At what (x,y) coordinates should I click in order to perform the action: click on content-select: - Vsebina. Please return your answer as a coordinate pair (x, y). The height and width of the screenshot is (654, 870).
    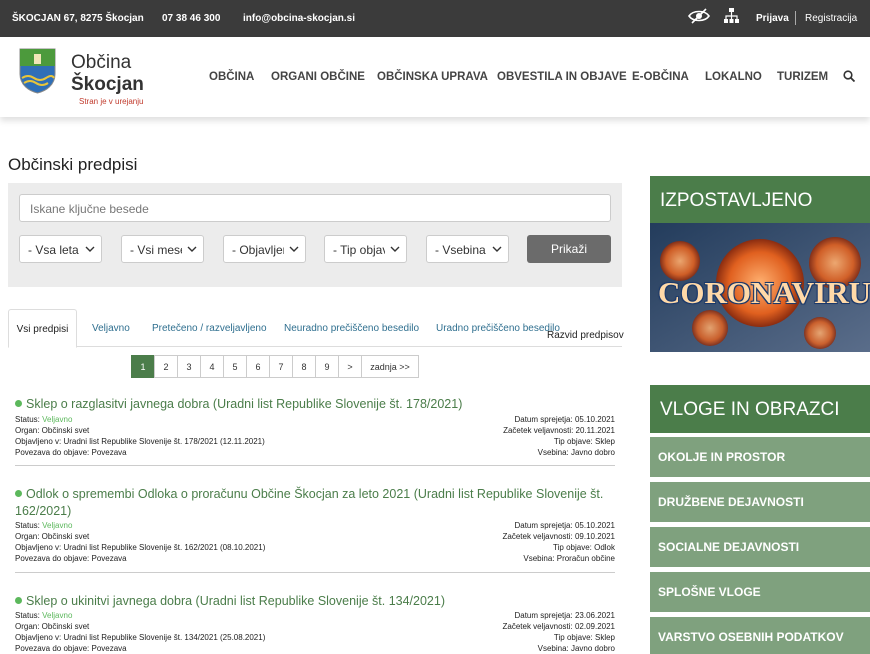
    Looking at the image, I should click on (467, 249).